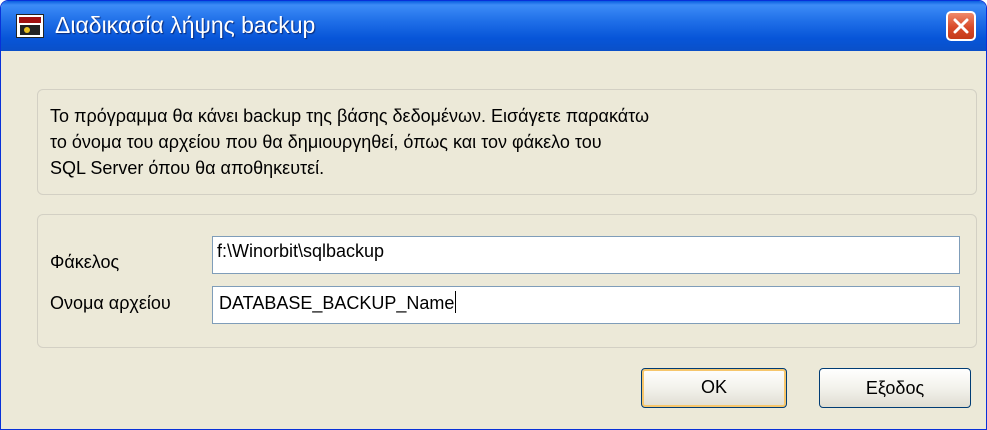  What do you see at coordinates (586, 255) in the screenshot?
I see `folder-input: f:\Winorbit\sqlbackup` at bounding box center [586, 255].